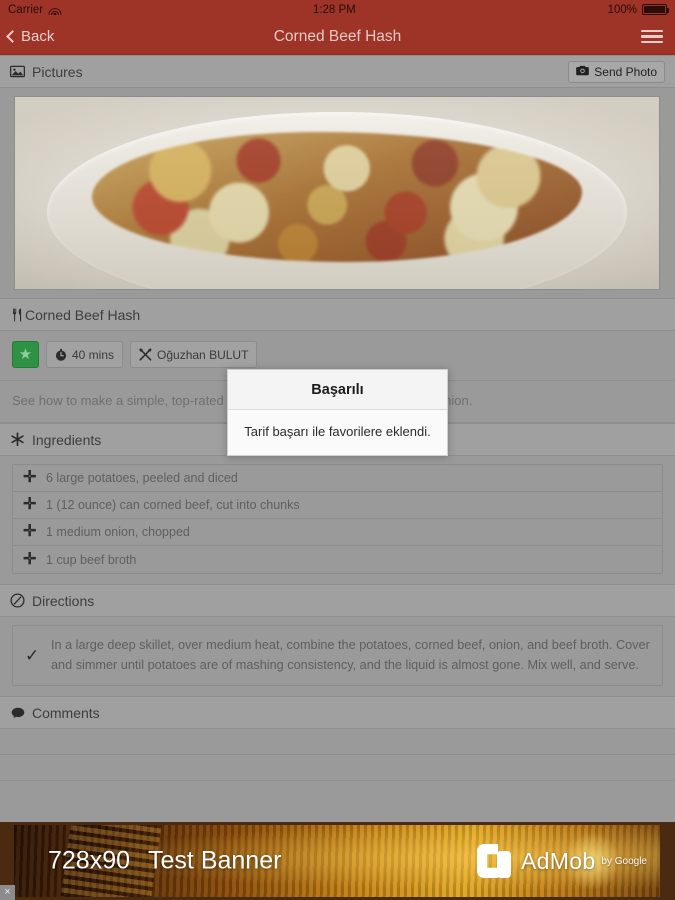 Image resolution: width=675 pixels, height=900 pixels. Describe the element at coordinates (337, 559) in the screenshot. I see `list-item: ✛ 1 cup beef broth` at that location.